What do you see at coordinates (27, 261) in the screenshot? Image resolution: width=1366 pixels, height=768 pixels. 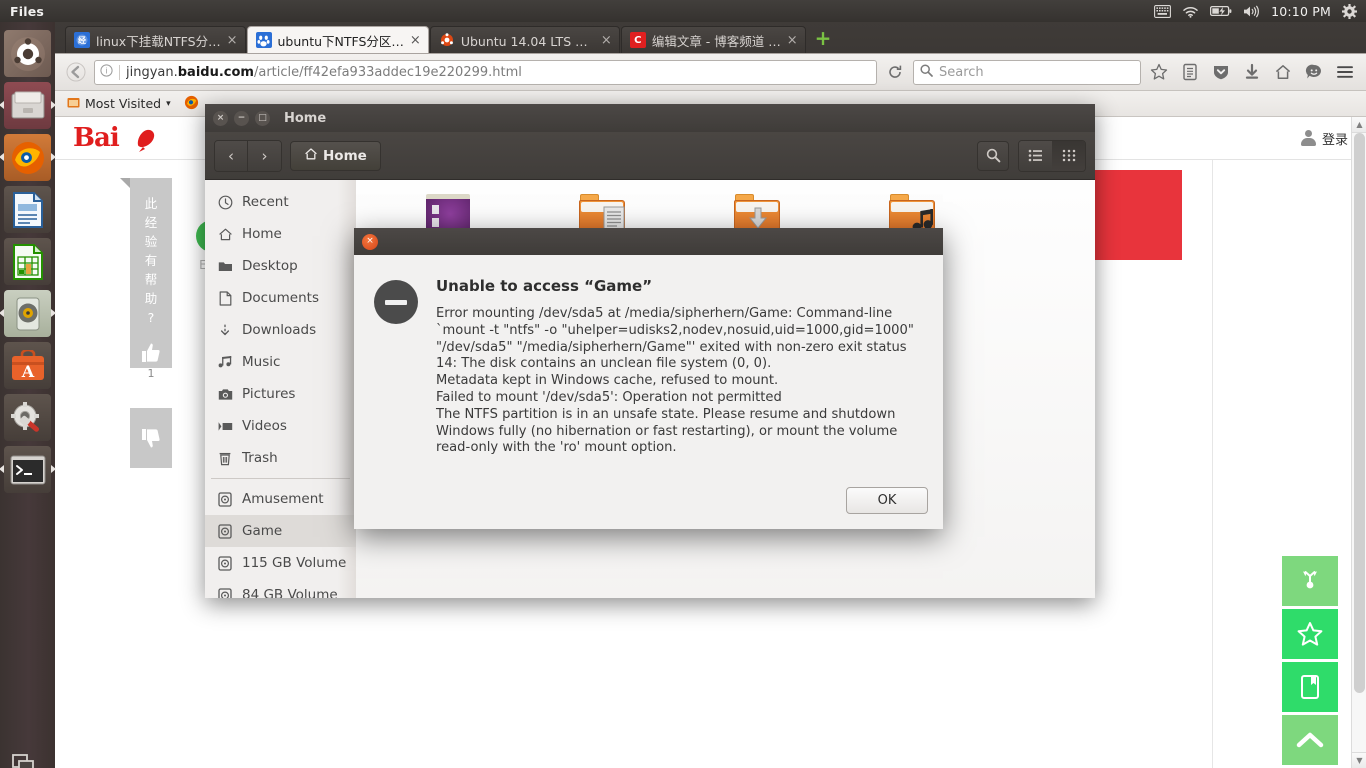 I see `launcher-item-libreoffice-calc` at bounding box center [27, 261].